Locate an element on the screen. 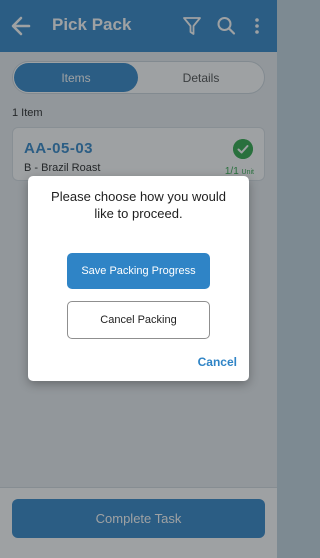  cancel-packing-button: Cancel Packing is located at coordinates (138, 320).